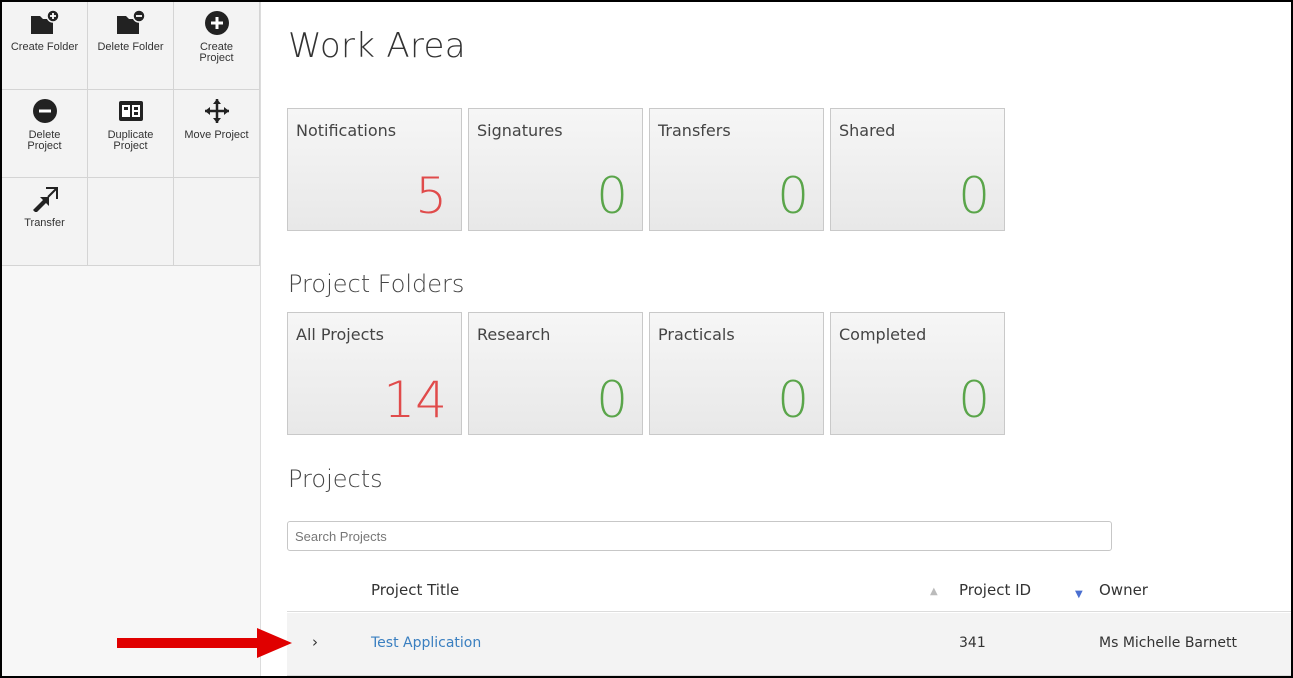  I want to click on delete-folder-label: Delete Folder, so click(130, 47).